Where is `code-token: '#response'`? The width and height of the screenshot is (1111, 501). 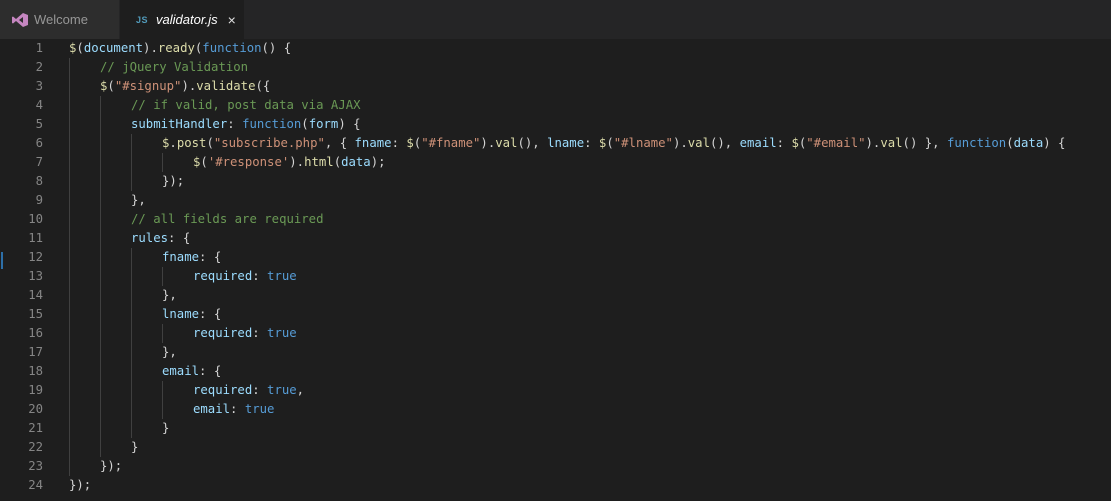
code-token: '#response' is located at coordinates (248, 162).